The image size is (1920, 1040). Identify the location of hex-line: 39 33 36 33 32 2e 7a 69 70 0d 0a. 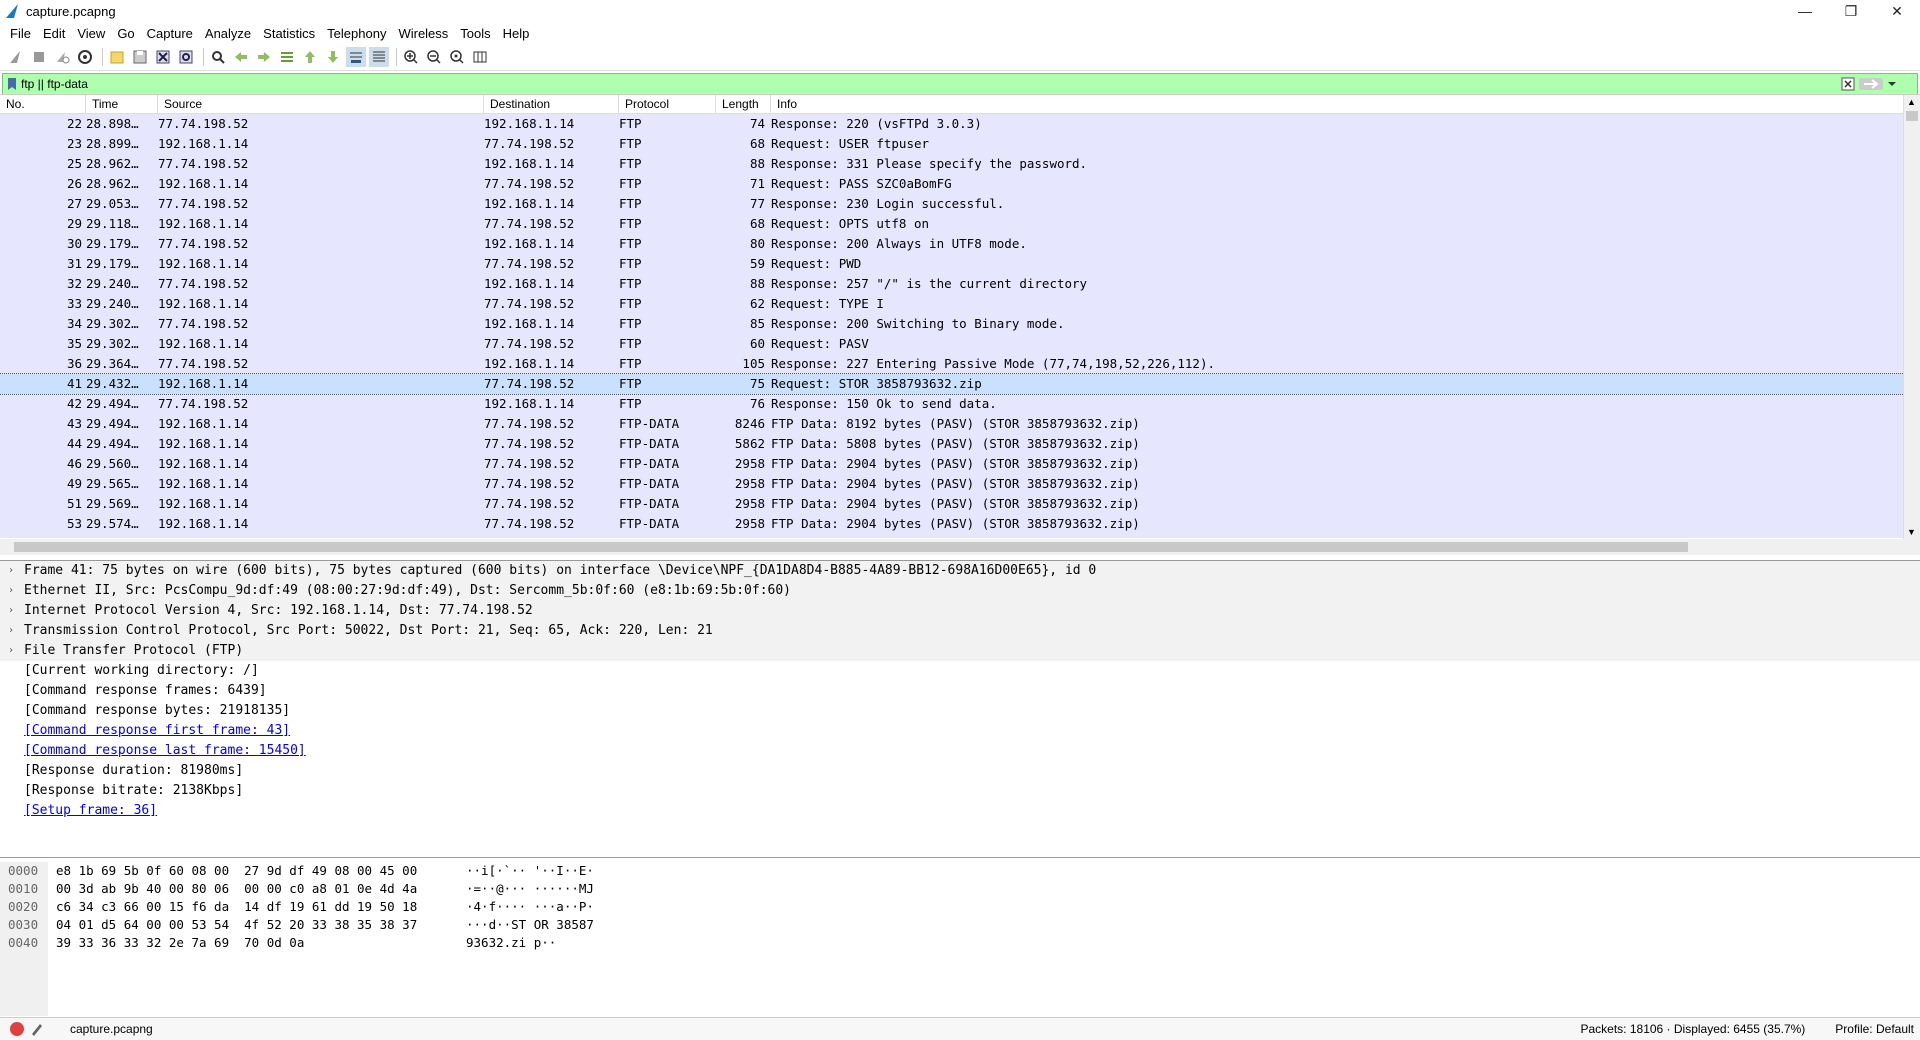
(236, 943).